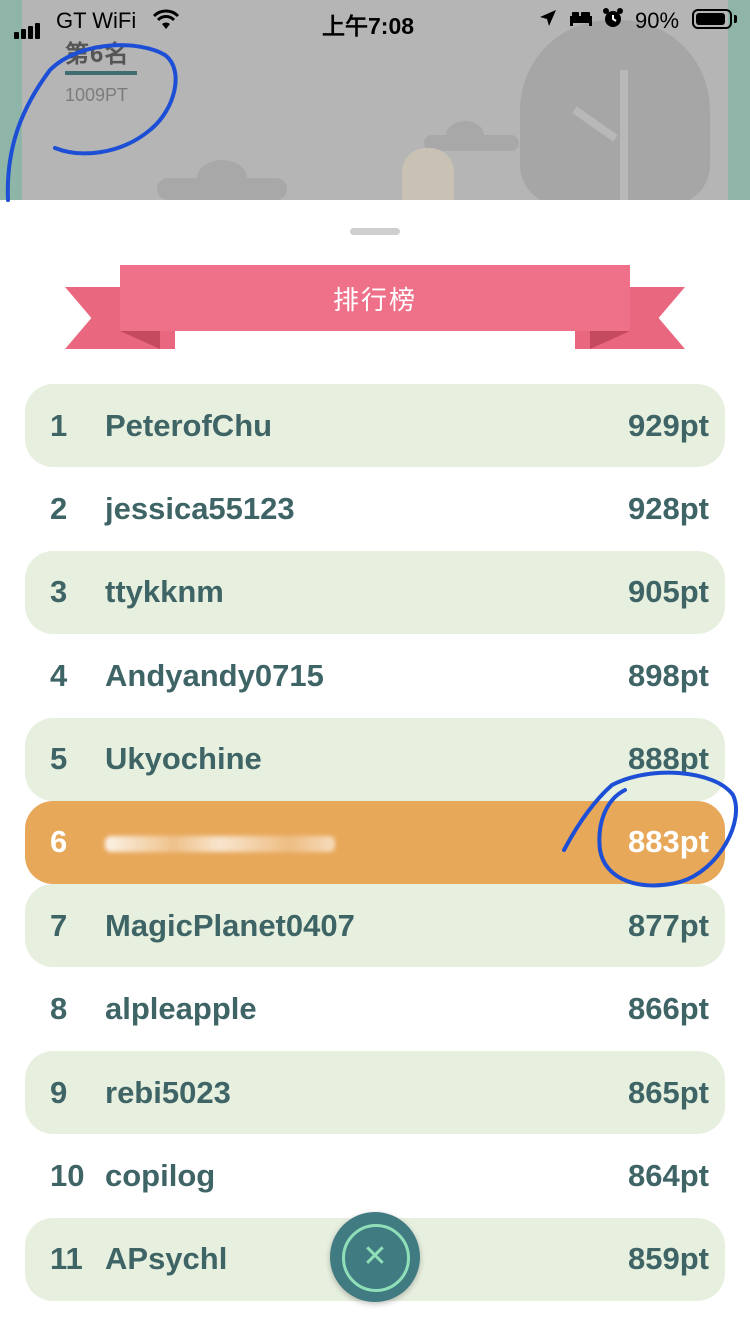  Describe the element at coordinates (624, 135) in the screenshot. I see `tree-trunk` at that location.